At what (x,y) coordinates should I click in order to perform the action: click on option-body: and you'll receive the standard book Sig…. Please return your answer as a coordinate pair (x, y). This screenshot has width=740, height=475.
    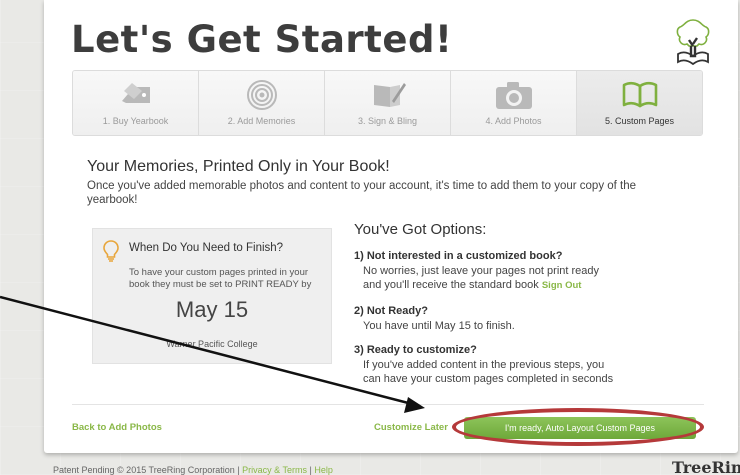
    Looking at the image, I should click on (476, 286).